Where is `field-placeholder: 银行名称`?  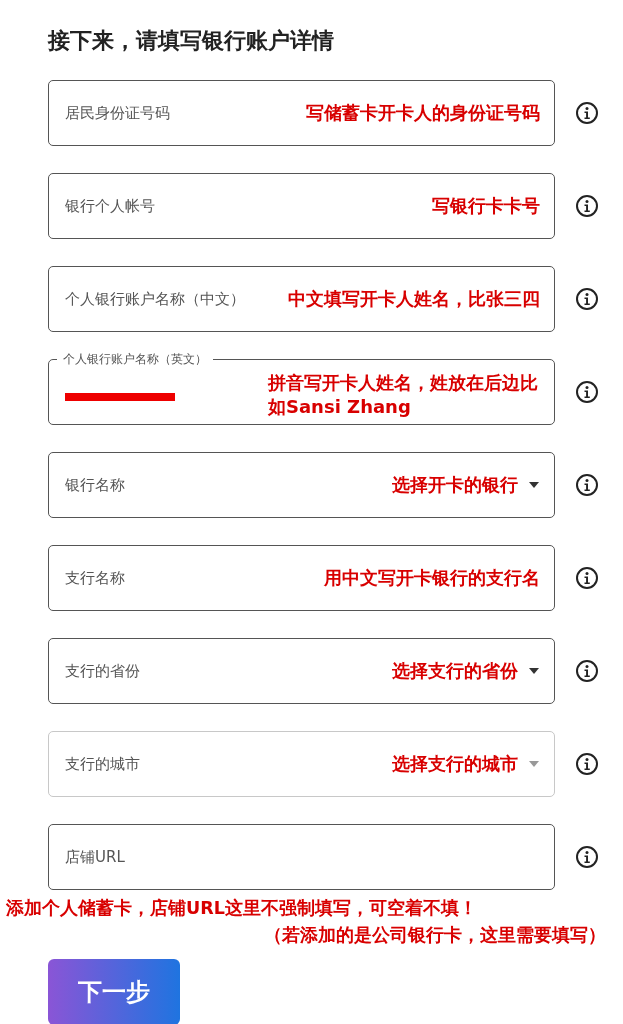 field-placeholder: 银行名称 is located at coordinates (95, 485).